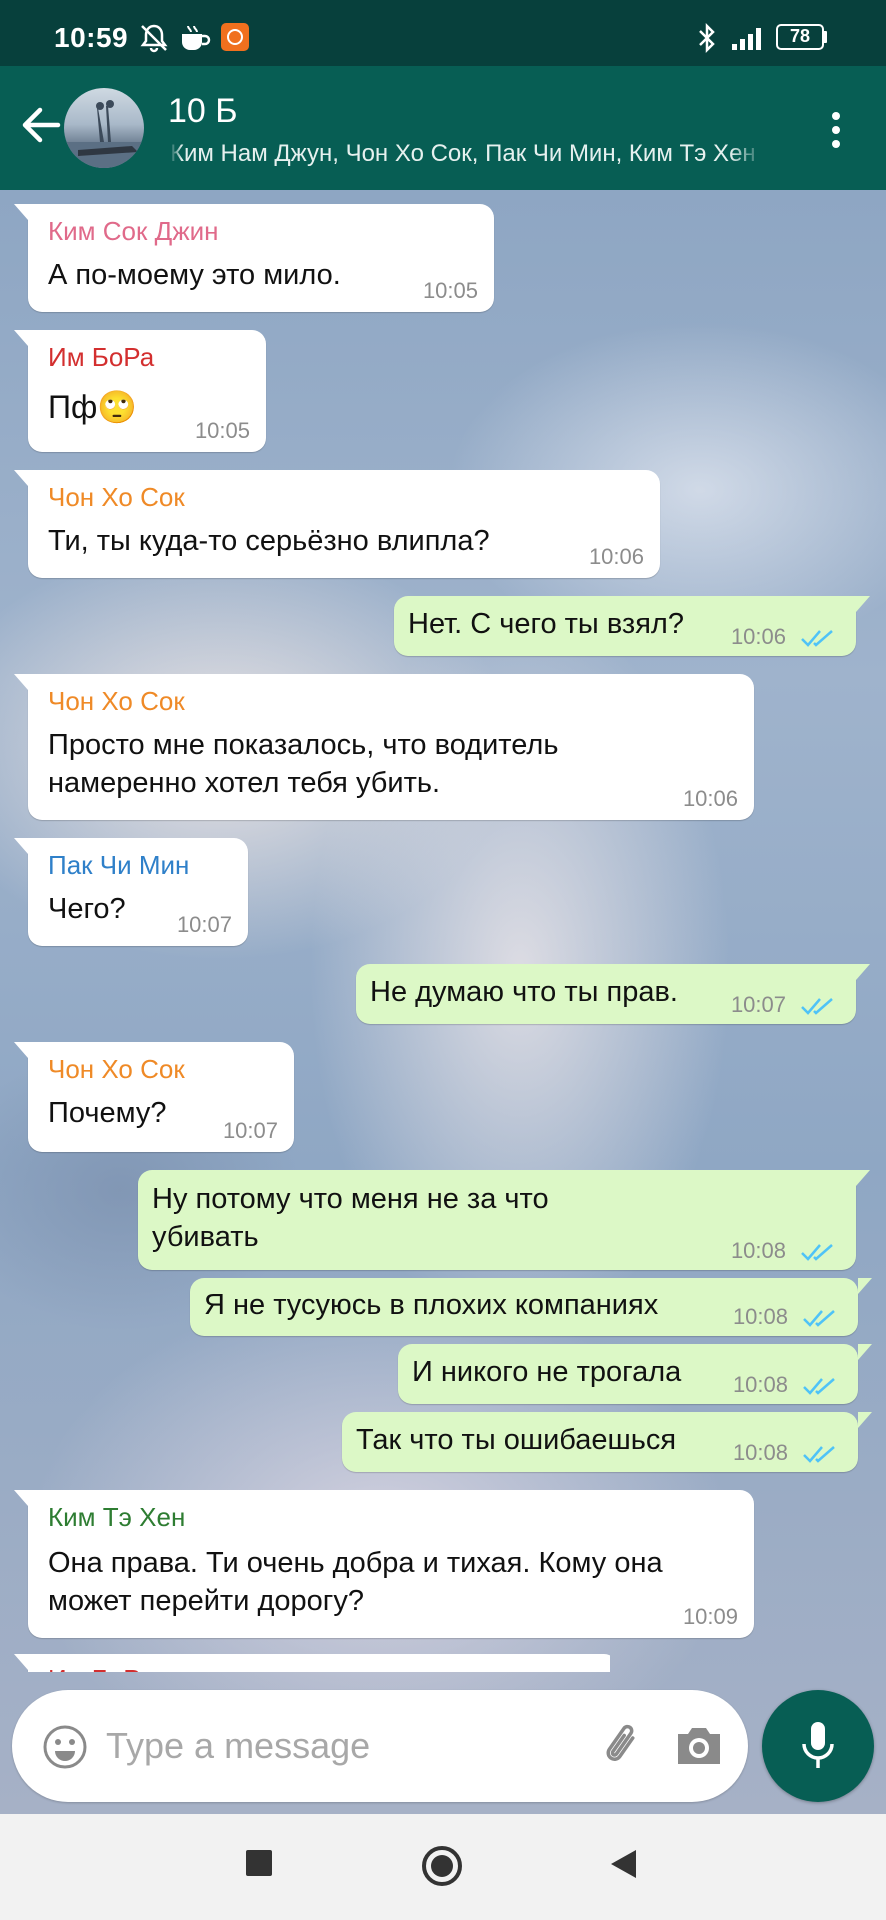 This screenshot has height=1920, width=886. I want to click on message-incoming: Чон Хо Сок Почему? 10:07, so click(154, 1097).